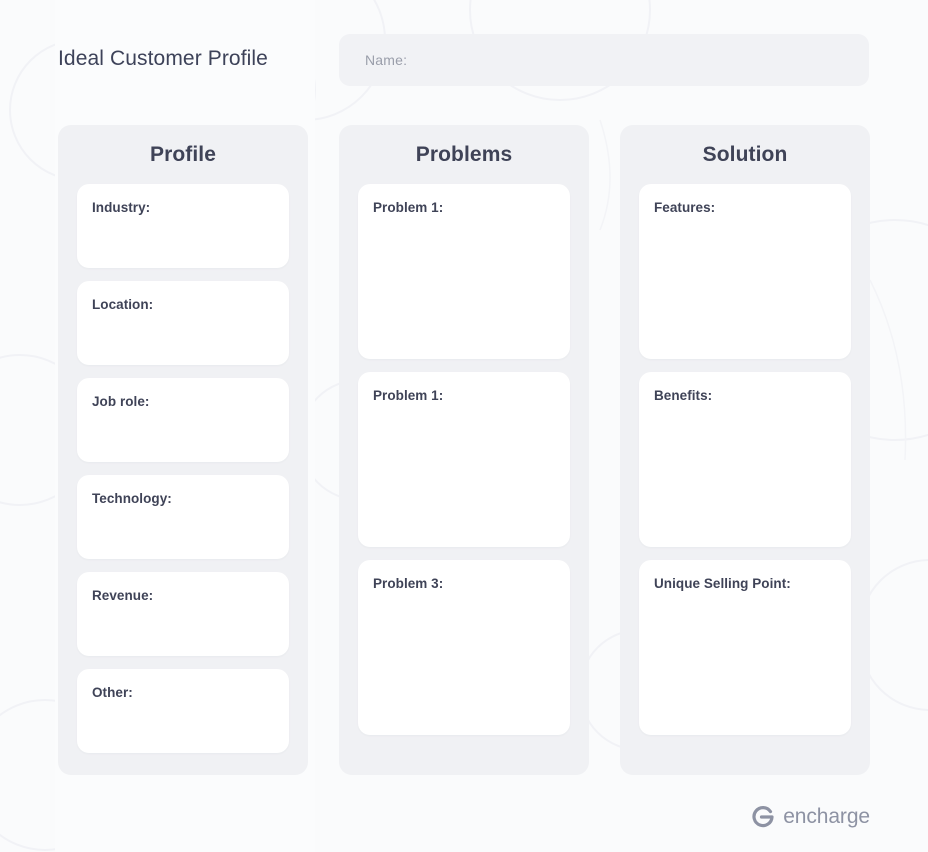  Describe the element at coordinates (123, 304) in the screenshot. I see `card-label: Location:` at that location.